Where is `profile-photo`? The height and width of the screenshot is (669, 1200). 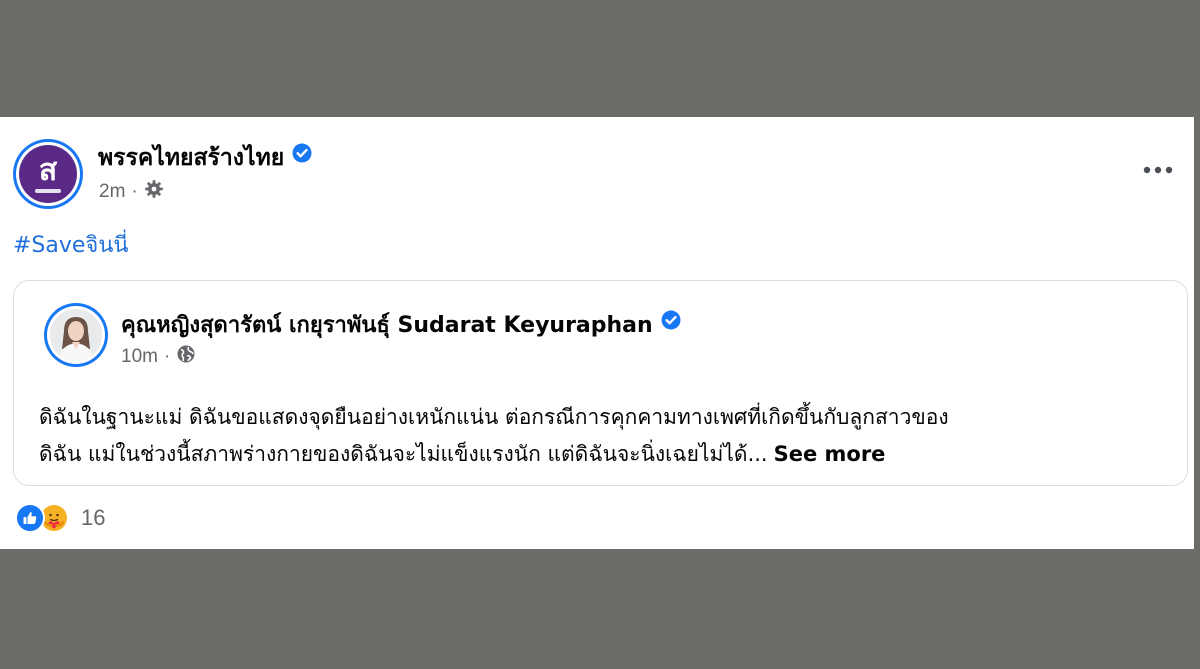 profile-photo is located at coordinates (76, 335).